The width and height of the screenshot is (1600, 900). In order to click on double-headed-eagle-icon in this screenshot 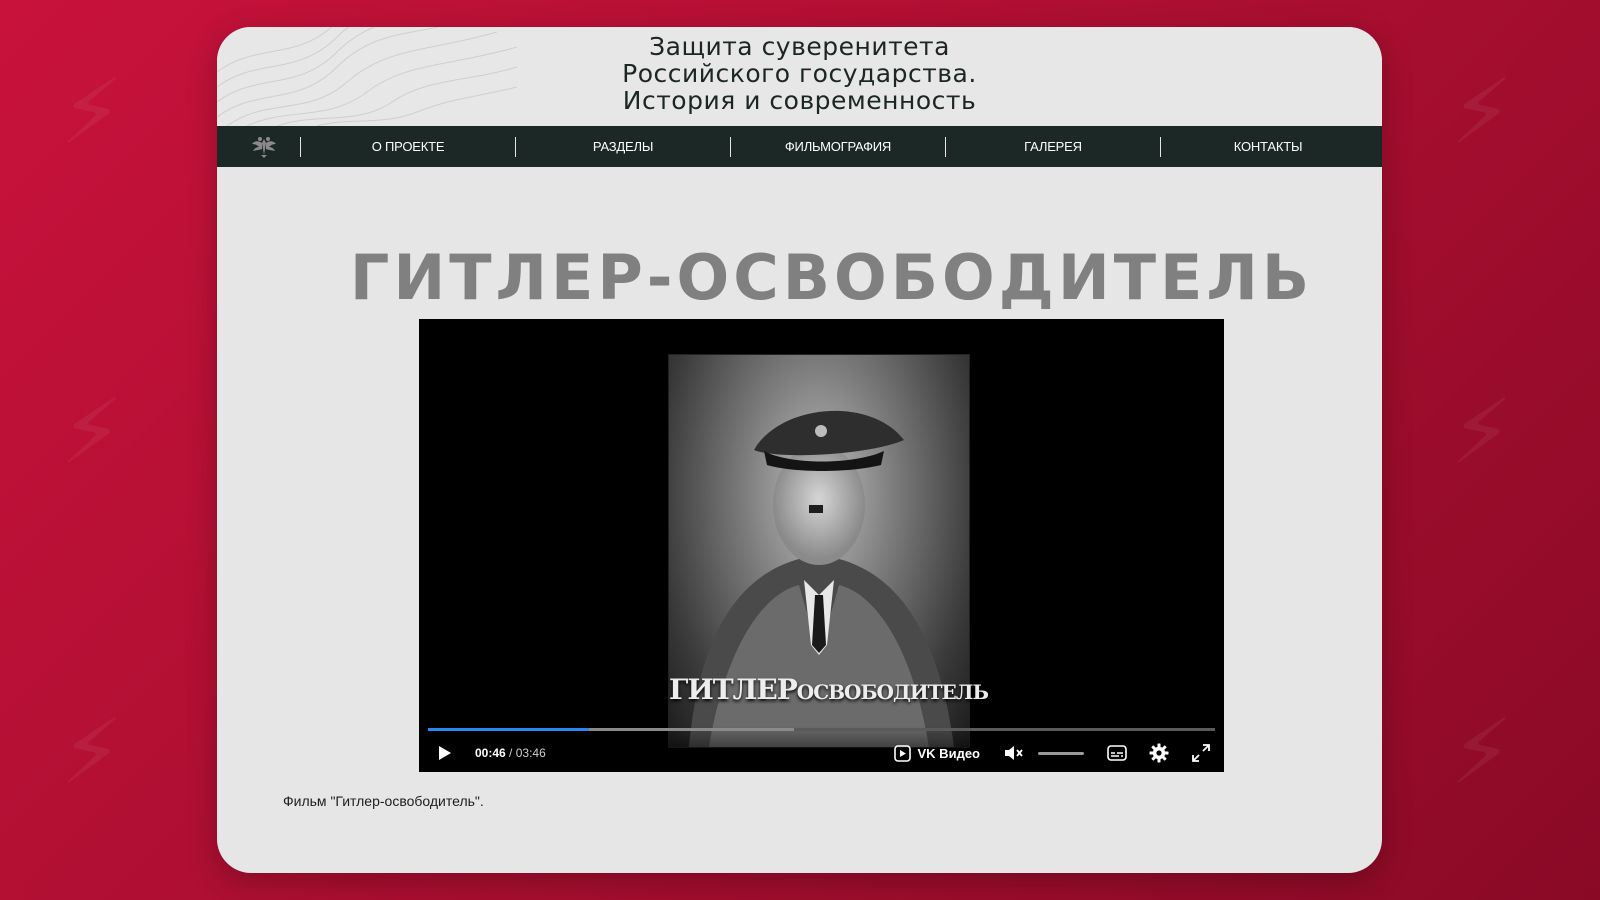, I will do `click(263, 147)`.